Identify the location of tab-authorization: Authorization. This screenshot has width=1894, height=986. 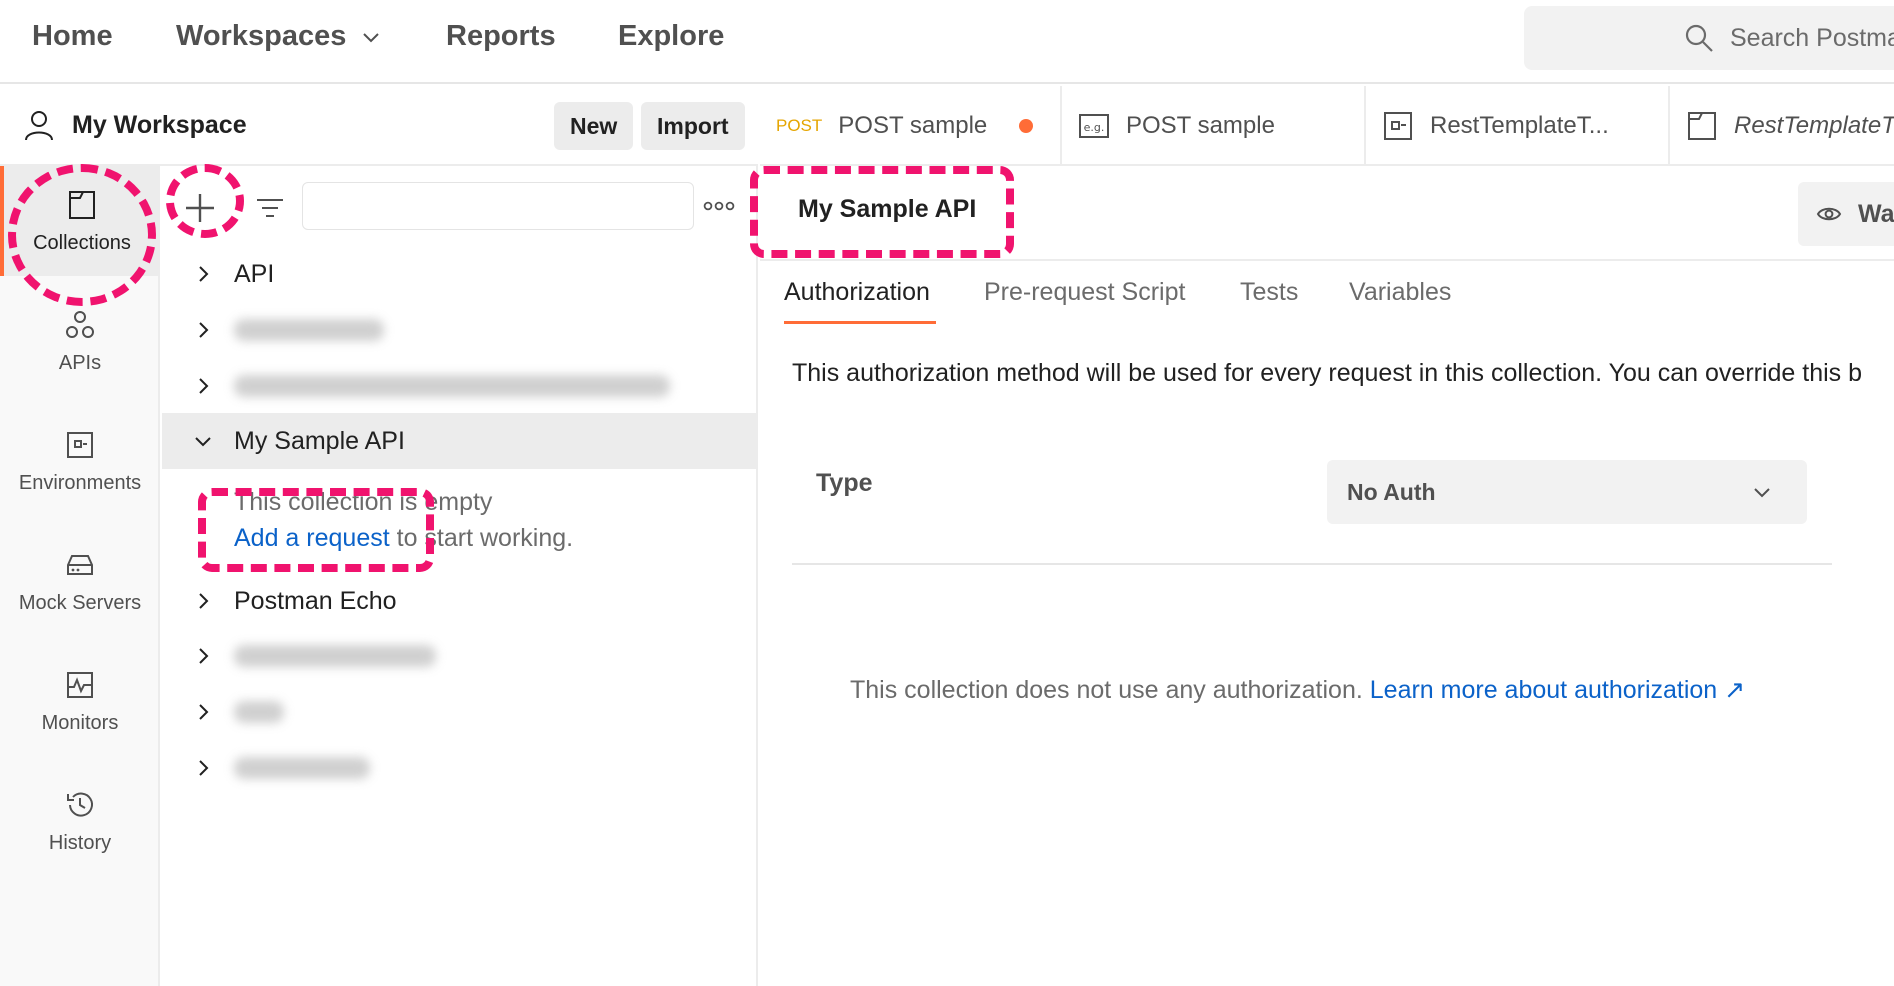
(857, 292).